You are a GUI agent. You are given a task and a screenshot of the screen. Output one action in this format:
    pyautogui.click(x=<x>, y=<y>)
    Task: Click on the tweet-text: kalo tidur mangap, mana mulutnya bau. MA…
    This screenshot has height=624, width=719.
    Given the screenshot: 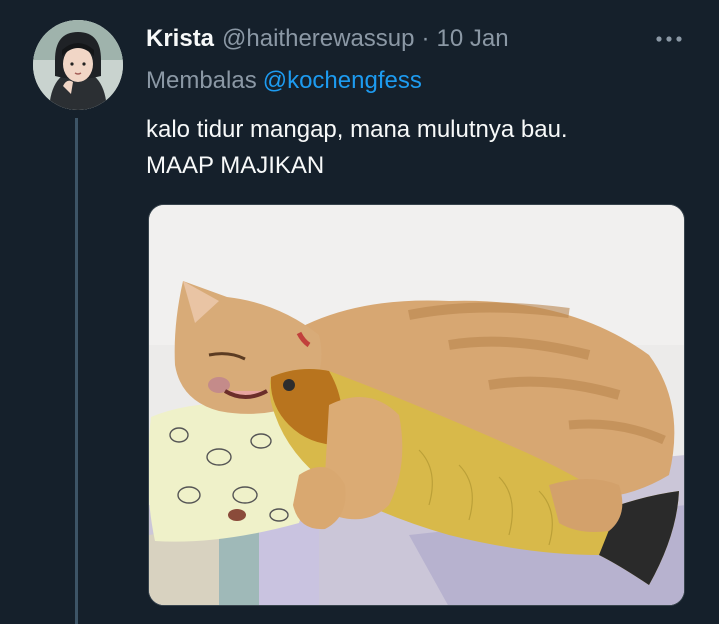 What is the action you would take?
    pyautogui.click(x=357, y=148)
    